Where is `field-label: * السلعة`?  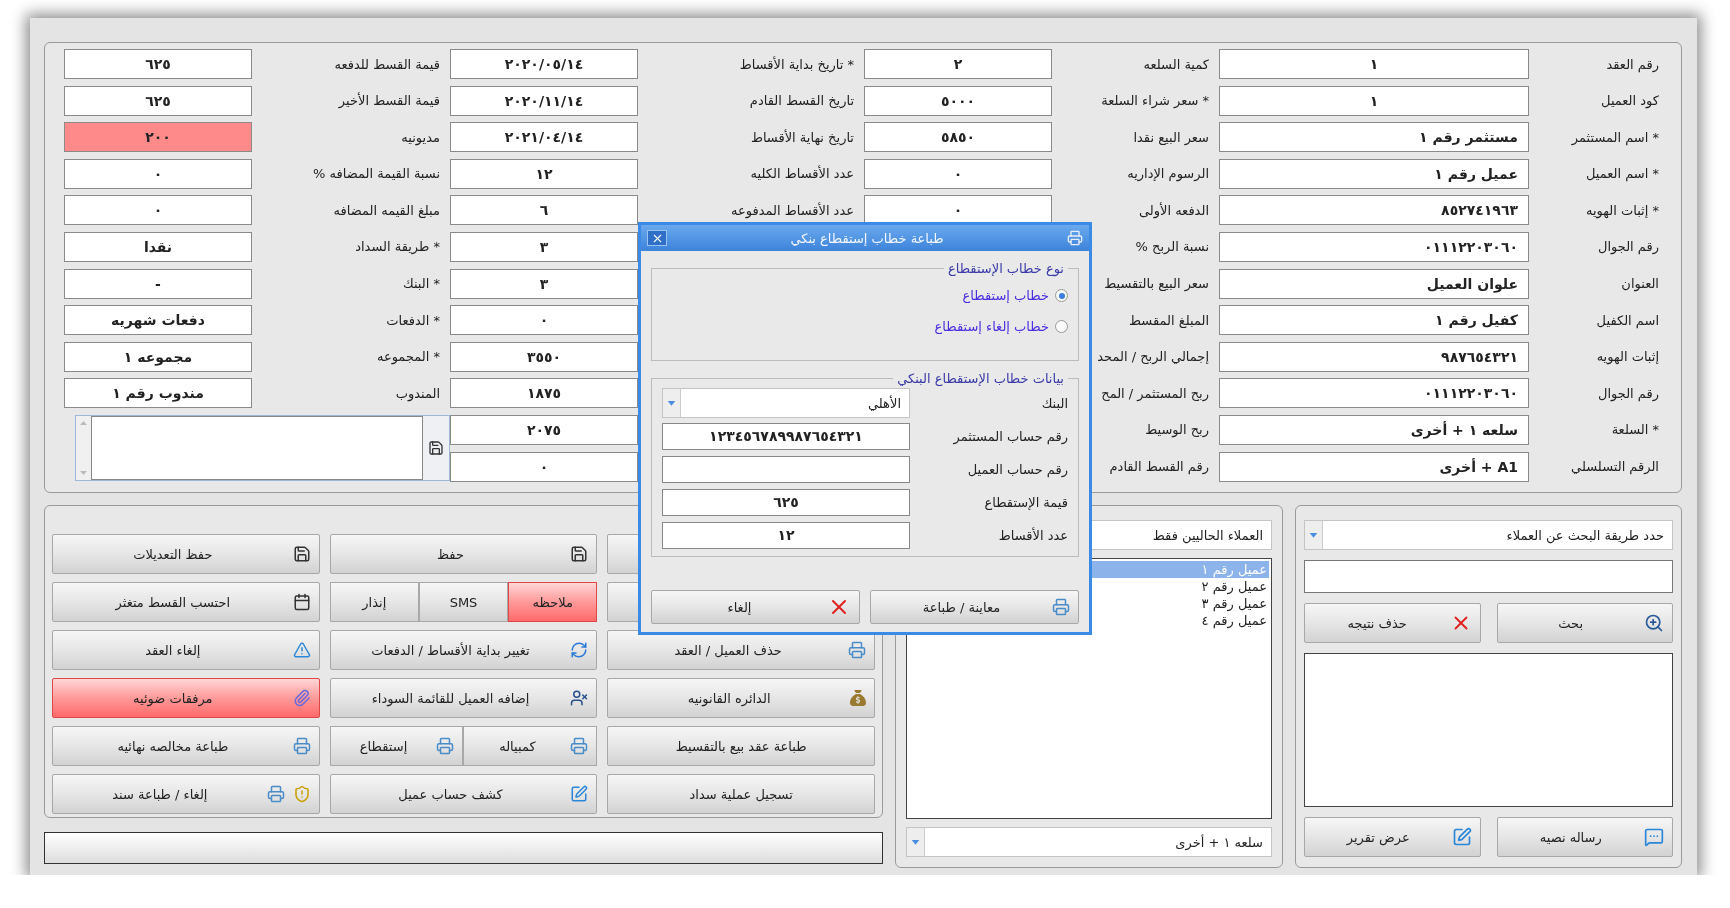 field-label: * السلعة is located at coordinates (1635, 430).